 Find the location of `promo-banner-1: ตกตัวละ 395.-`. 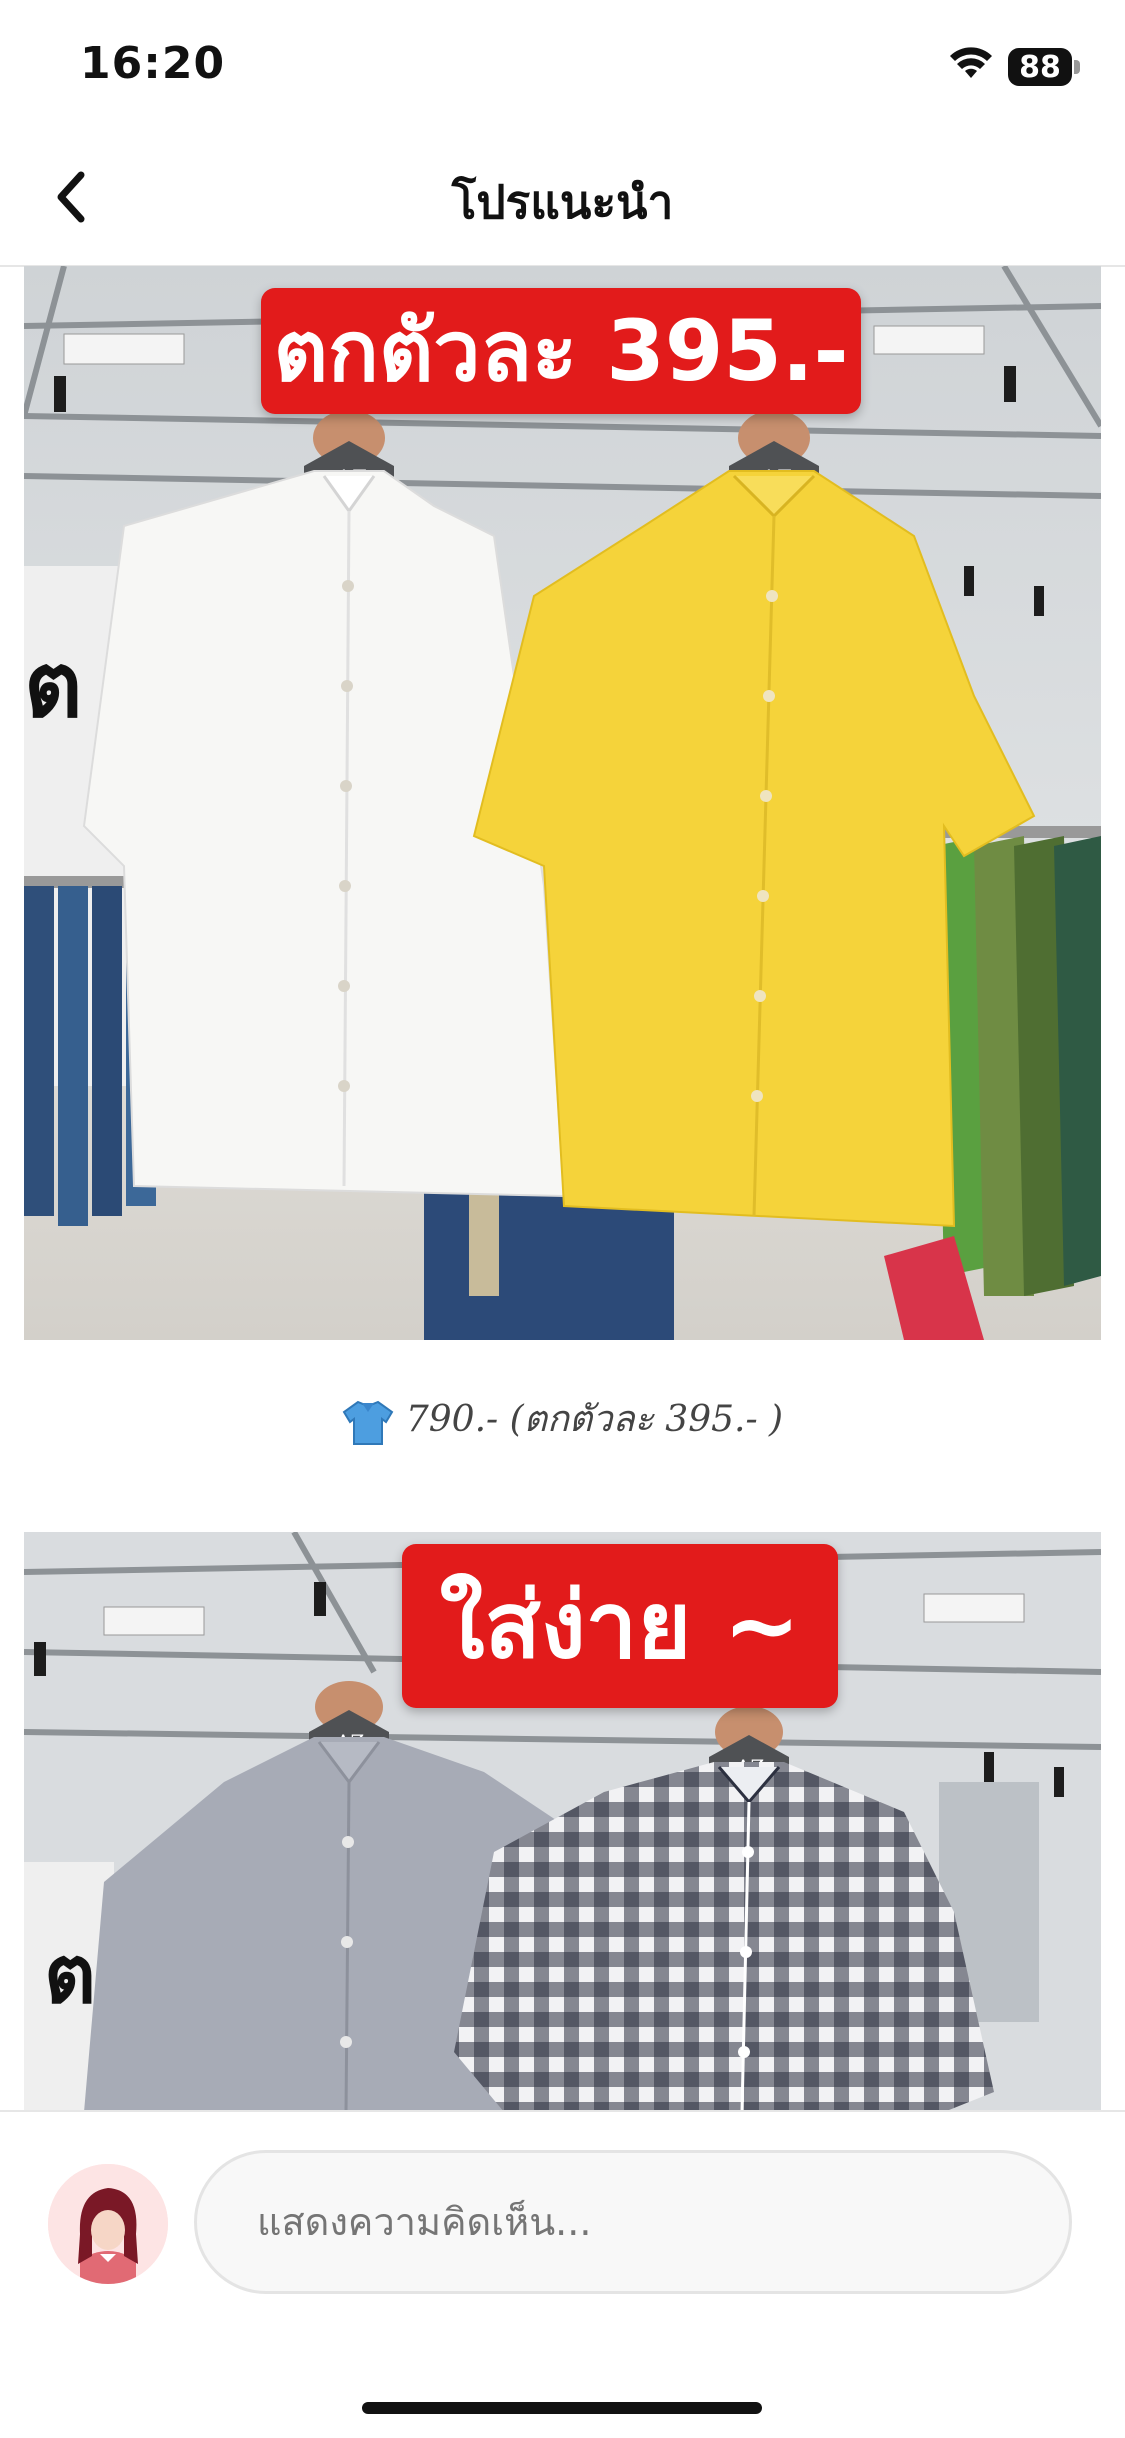

promo-banner-1: ตกตัวละ 395.- is located at coordinates (561, 351).